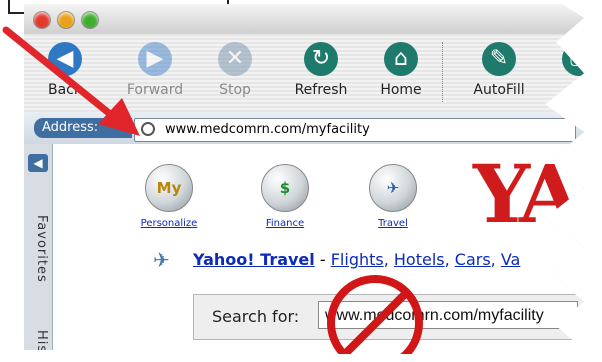  What do you see at coordinates (511, 259) in the screenshot?
I see `vacations-link: Va` at bounding box center [511, 259].